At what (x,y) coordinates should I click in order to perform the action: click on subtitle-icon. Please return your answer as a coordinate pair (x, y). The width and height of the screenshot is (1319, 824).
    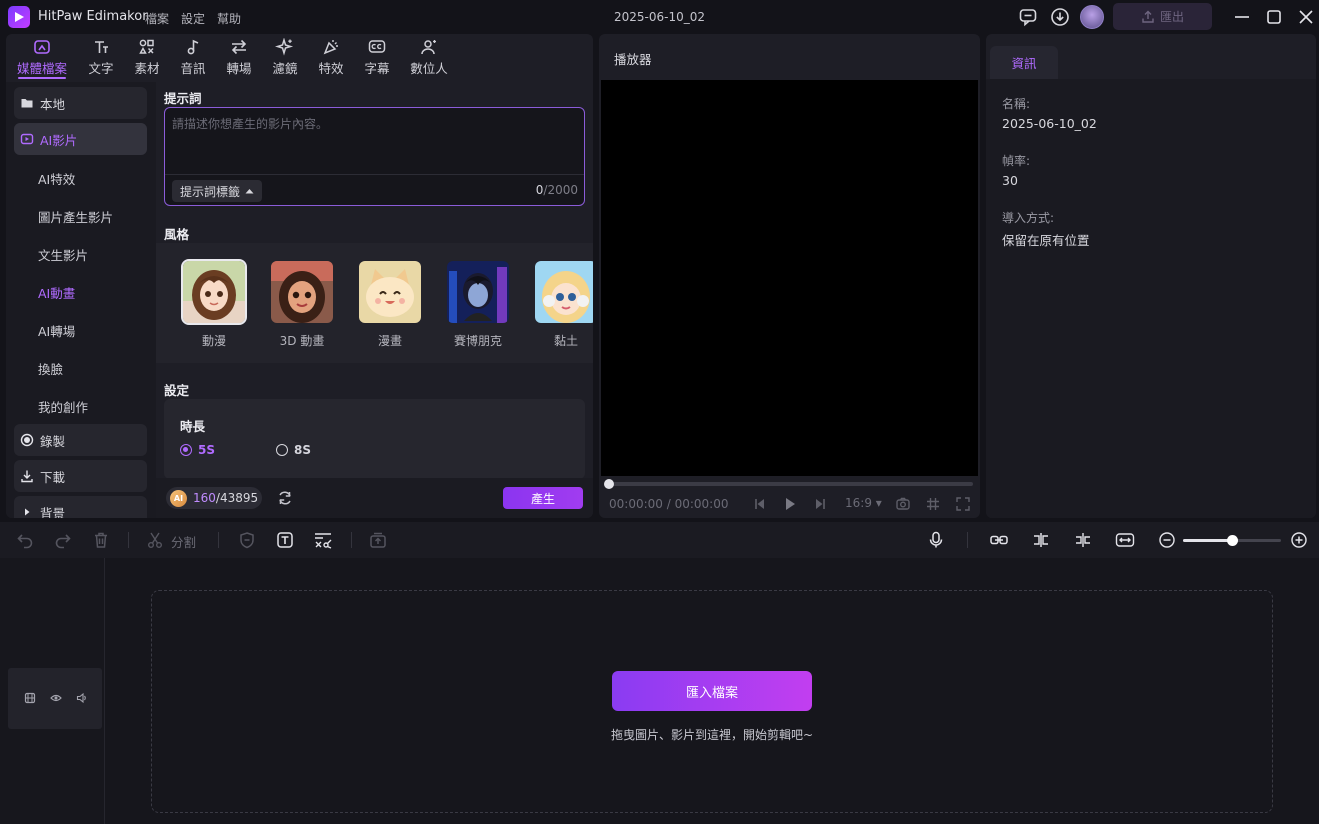
    Looking at the image, I should click on (377, 46).